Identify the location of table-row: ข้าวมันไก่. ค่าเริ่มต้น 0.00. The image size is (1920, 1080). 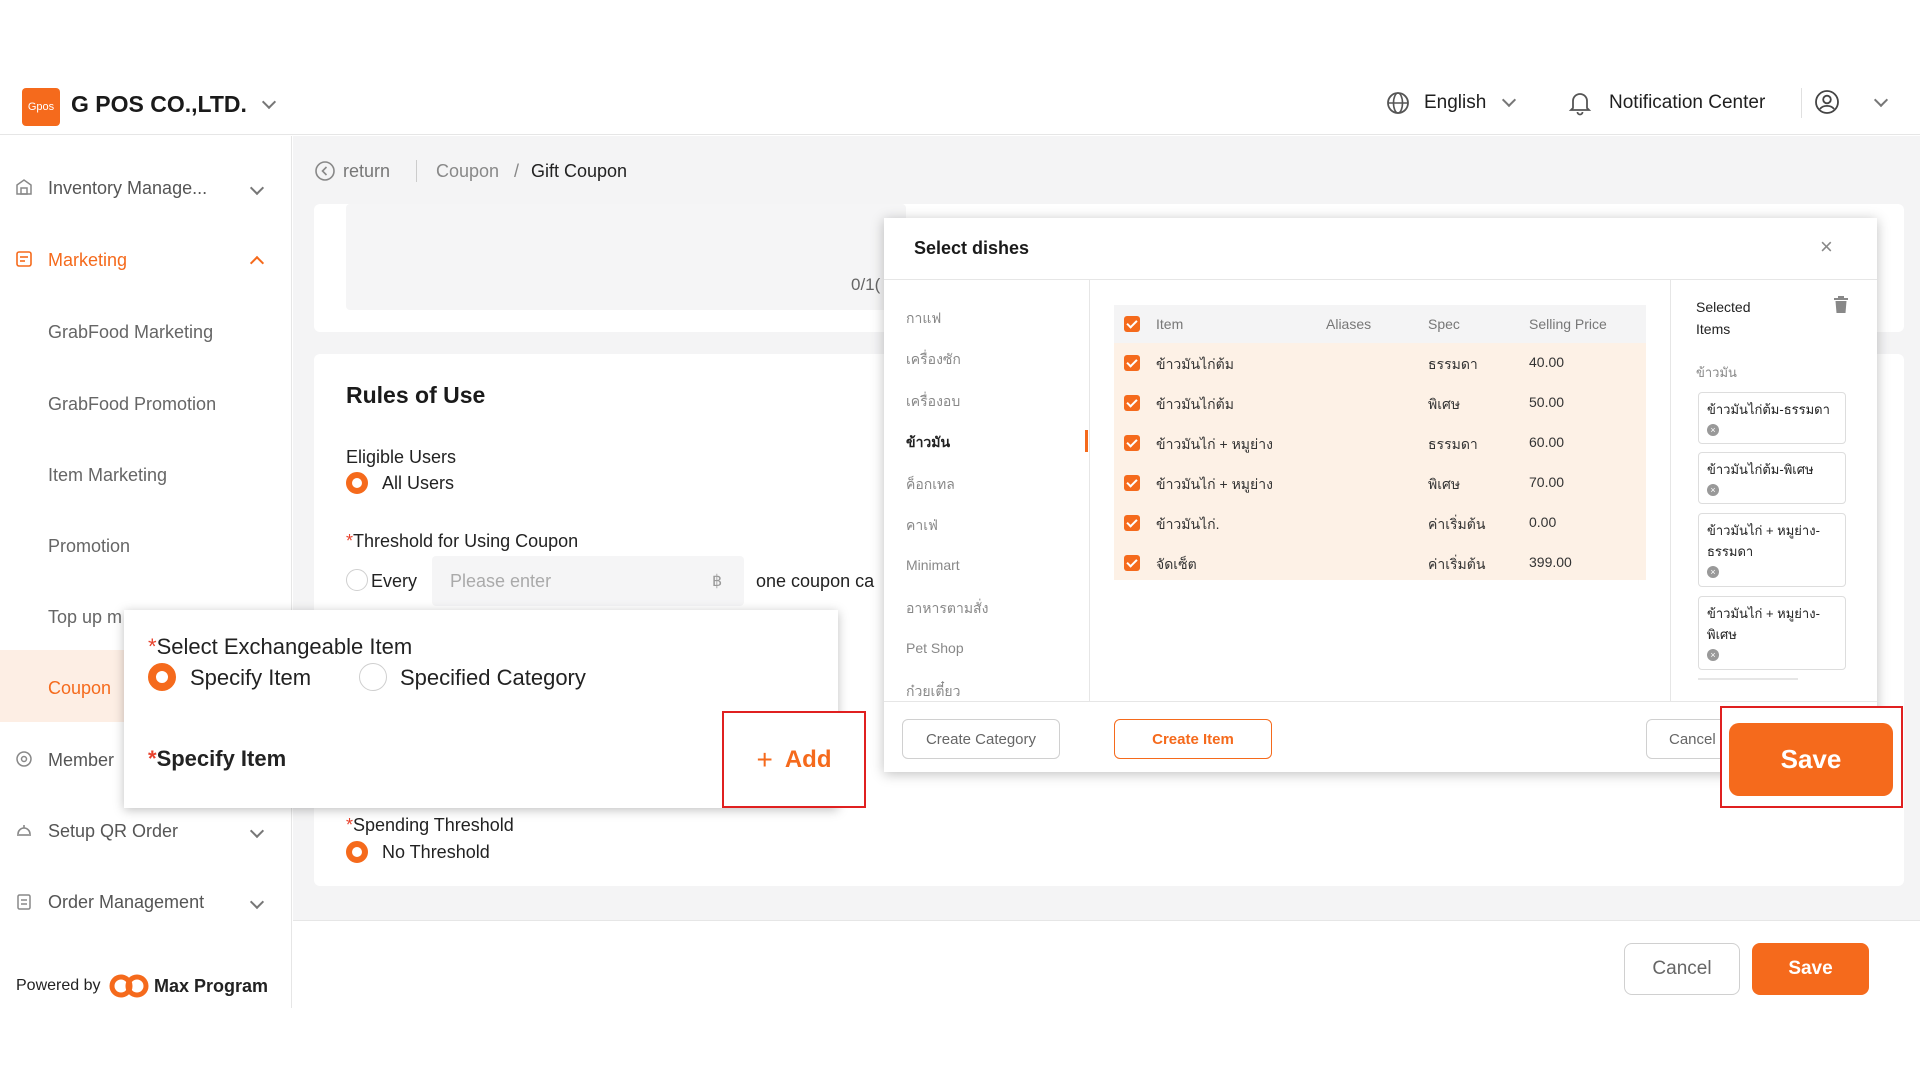
(1380, 523).